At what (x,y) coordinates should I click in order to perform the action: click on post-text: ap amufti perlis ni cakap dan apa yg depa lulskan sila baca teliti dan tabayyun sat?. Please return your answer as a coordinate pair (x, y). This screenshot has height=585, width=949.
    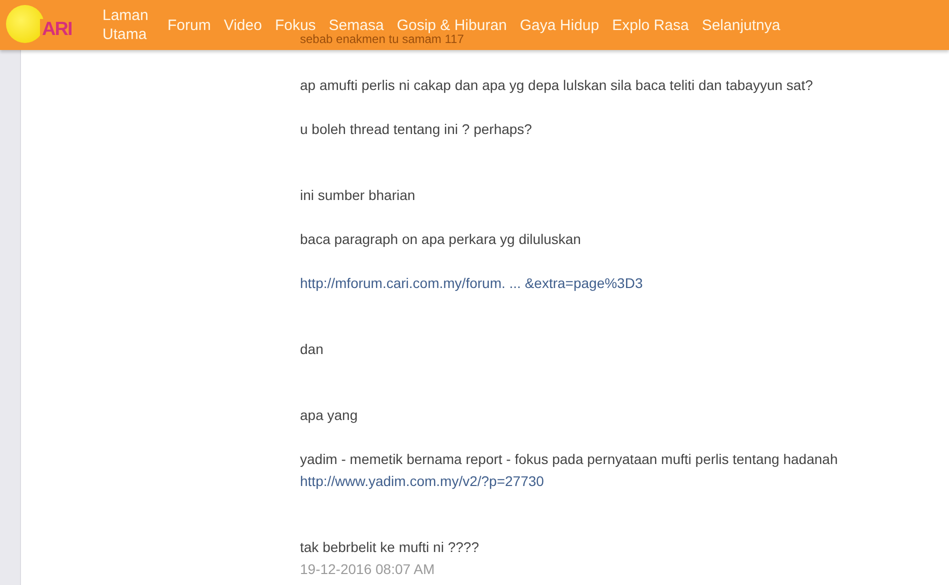
    Looking at the image, I should click on (557, 85).